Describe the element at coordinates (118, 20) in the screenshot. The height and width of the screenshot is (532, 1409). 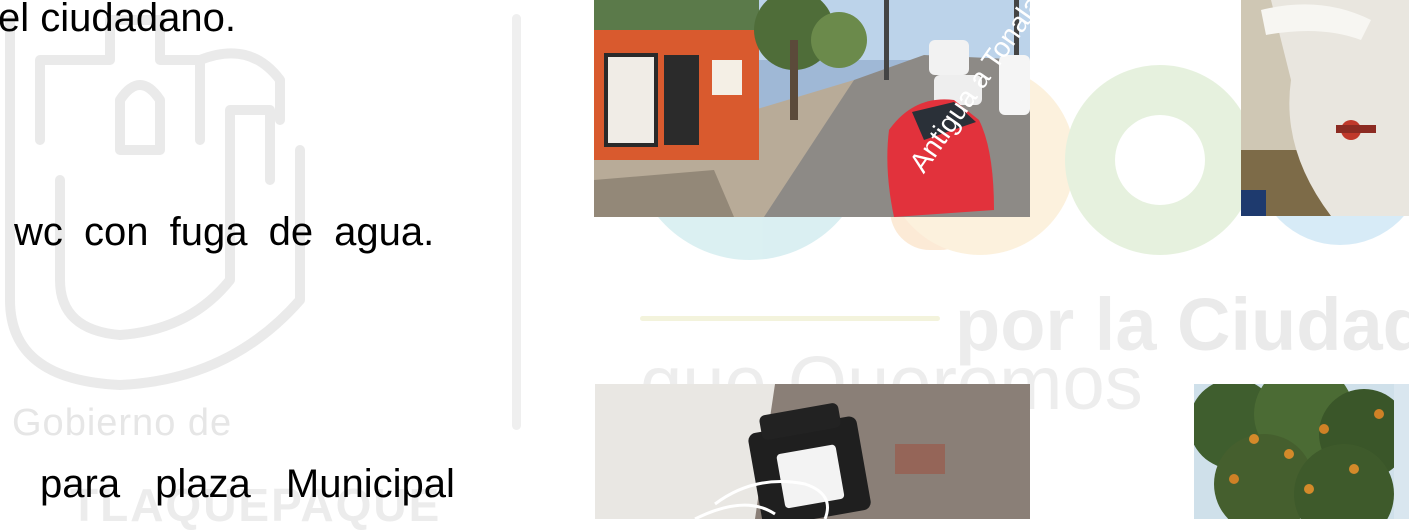
I see `text-line-ciudadano: el ciudadano.` at that location.